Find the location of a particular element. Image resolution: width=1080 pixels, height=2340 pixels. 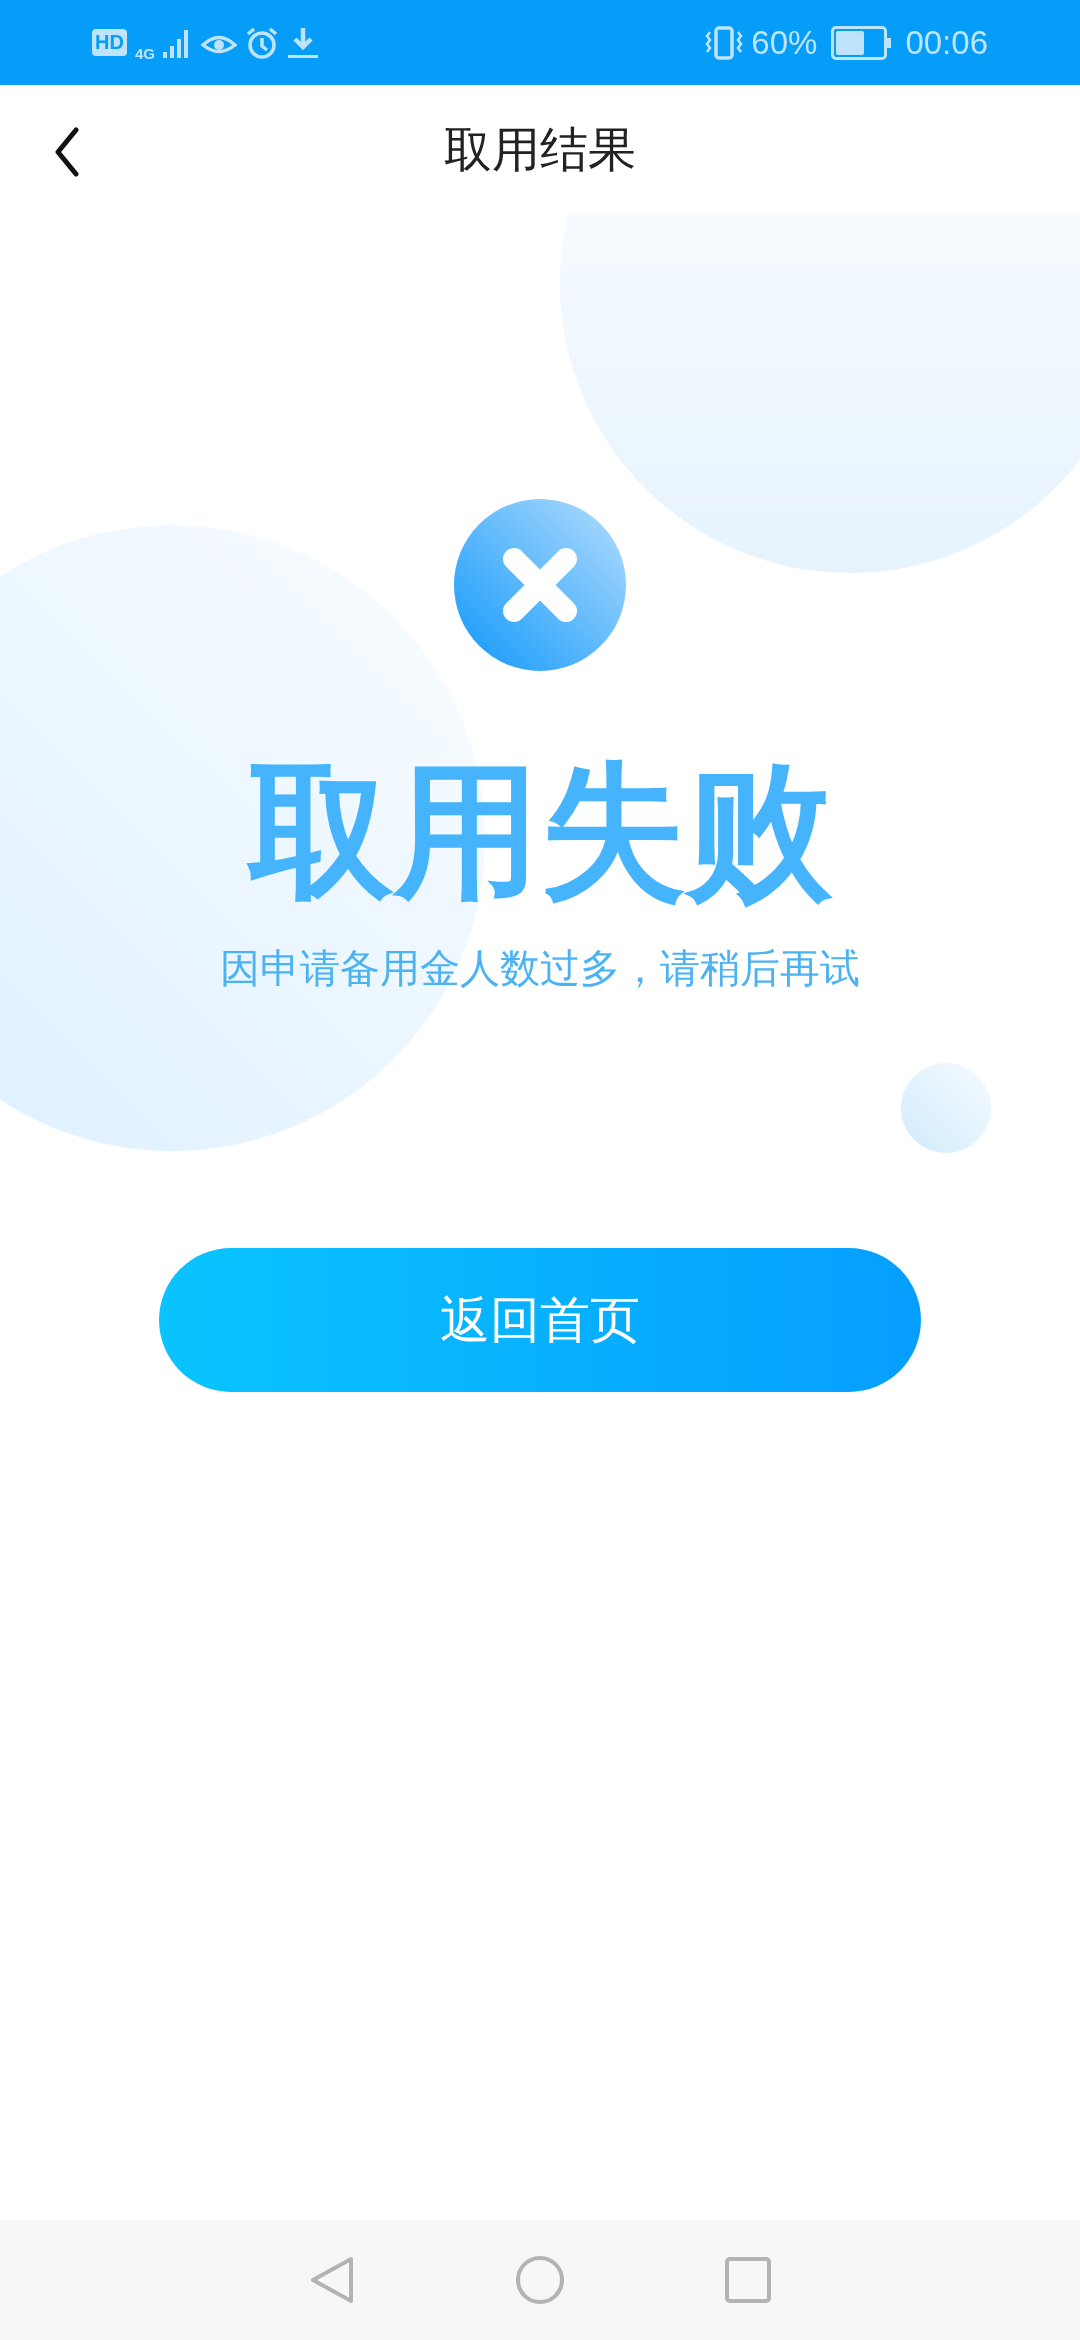

page-title: 取用结果 is located at coordinates (540, 149).